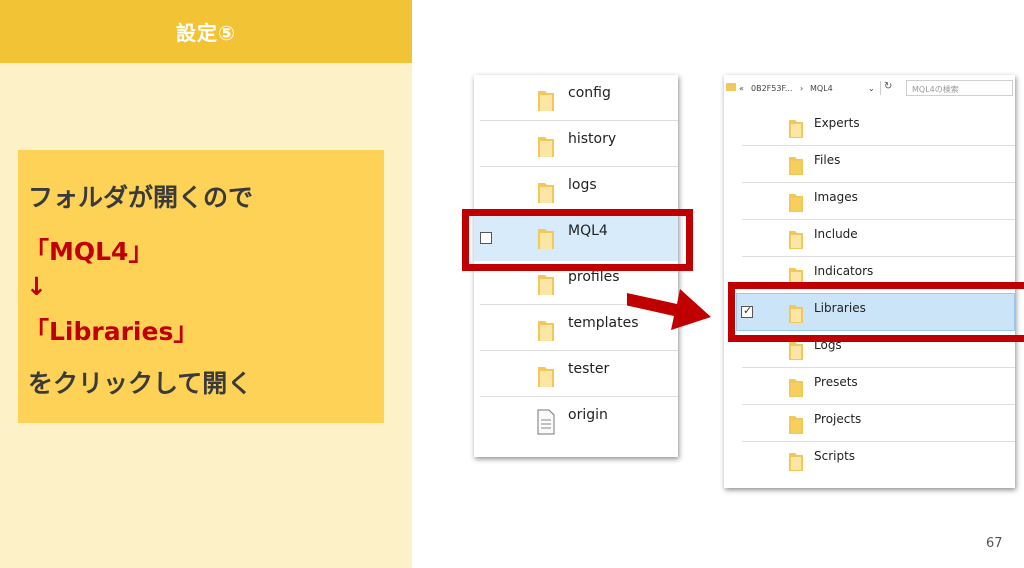 The width and height of the screenshot is (1024, 568). What do you see at coordinates (935, 89) in the screenshot?
I see `search-placeholder: MQL4の検索` at bounding box center [935, 89].